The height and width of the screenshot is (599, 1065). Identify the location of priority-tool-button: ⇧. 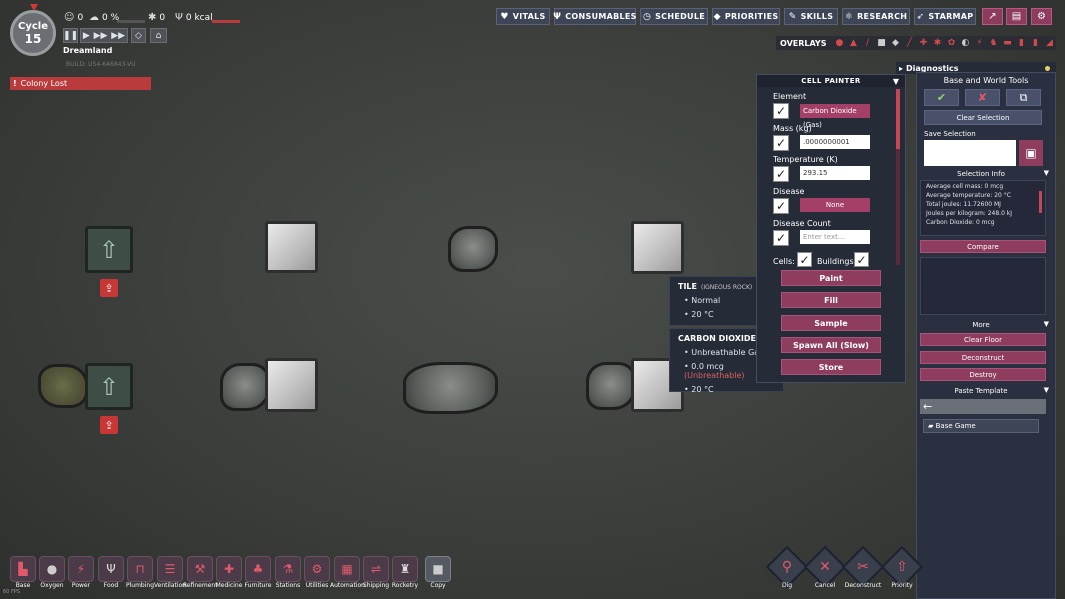
(902, 567).